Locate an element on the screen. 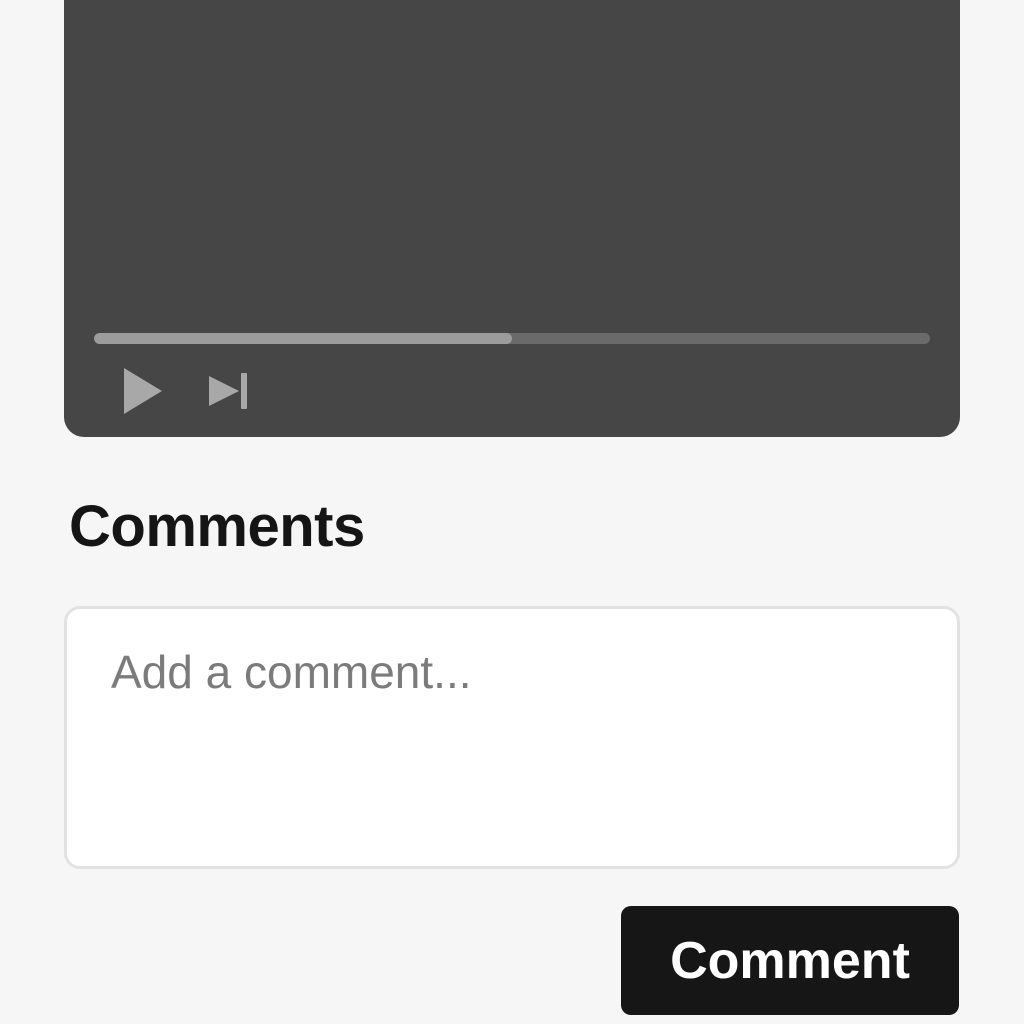  play-icon is located at coordinates (143, 391).